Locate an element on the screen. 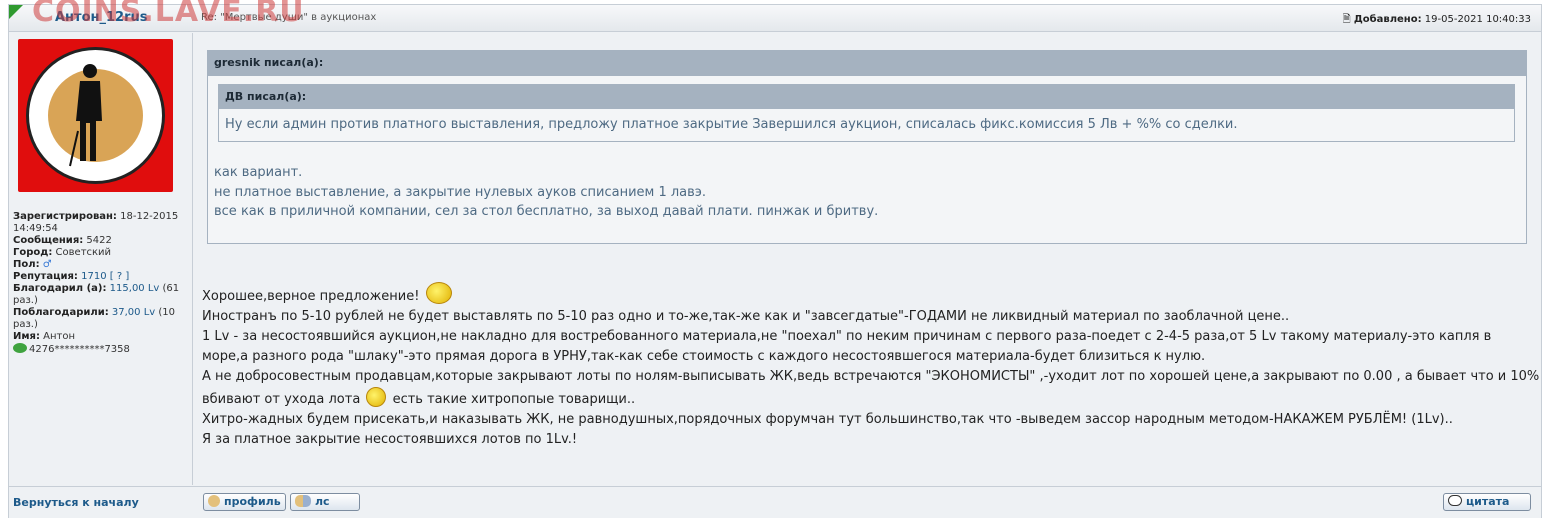 This screenshot has height=521, width=1552. gender-label: Пол: is located at coordinates (26, 264).